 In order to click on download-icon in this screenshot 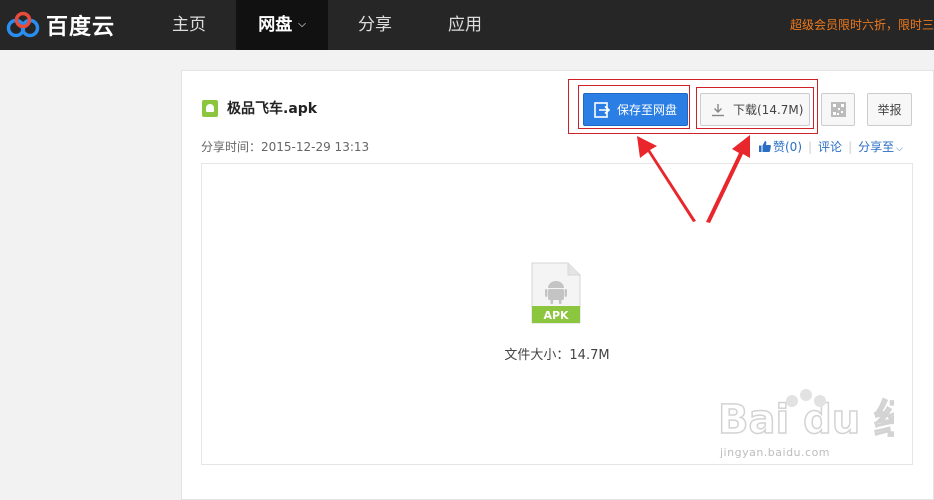, I will do `click(718, 109)`.